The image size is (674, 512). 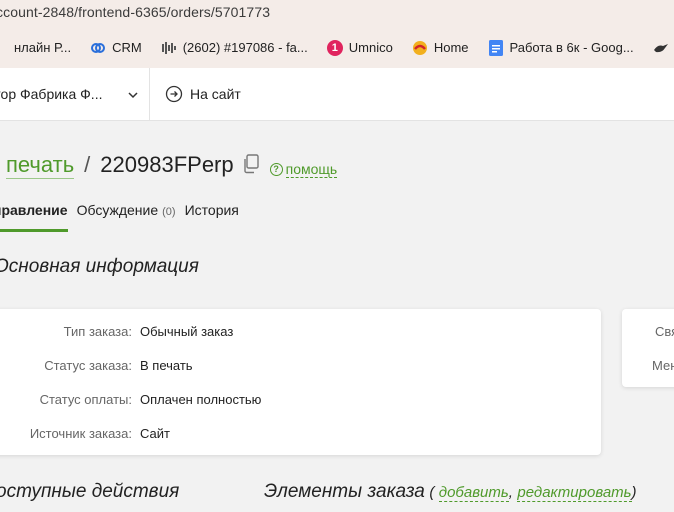 I want to click on to-site-link: На сайт, so click(x=203, y=94).